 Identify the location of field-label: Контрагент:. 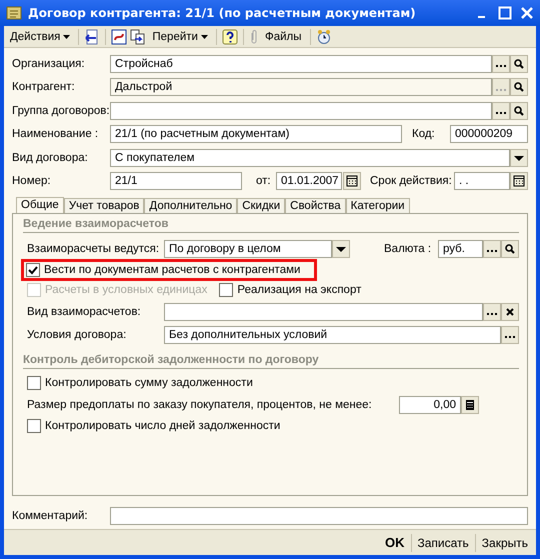
(44, 87).